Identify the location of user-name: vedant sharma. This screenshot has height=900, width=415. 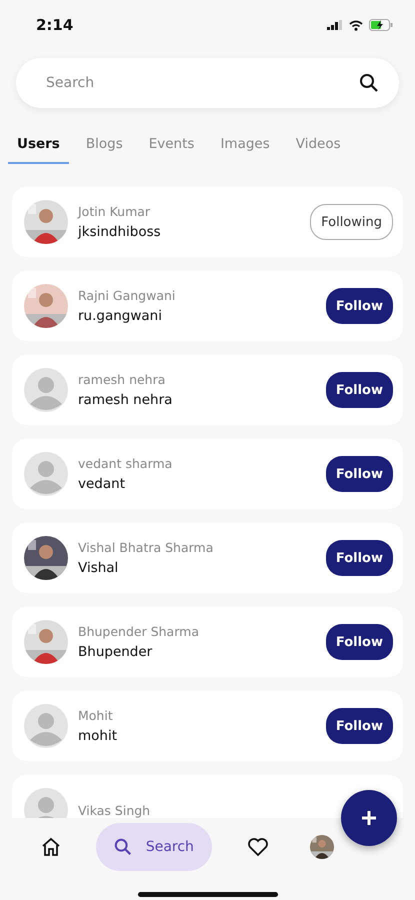
(126, 463).